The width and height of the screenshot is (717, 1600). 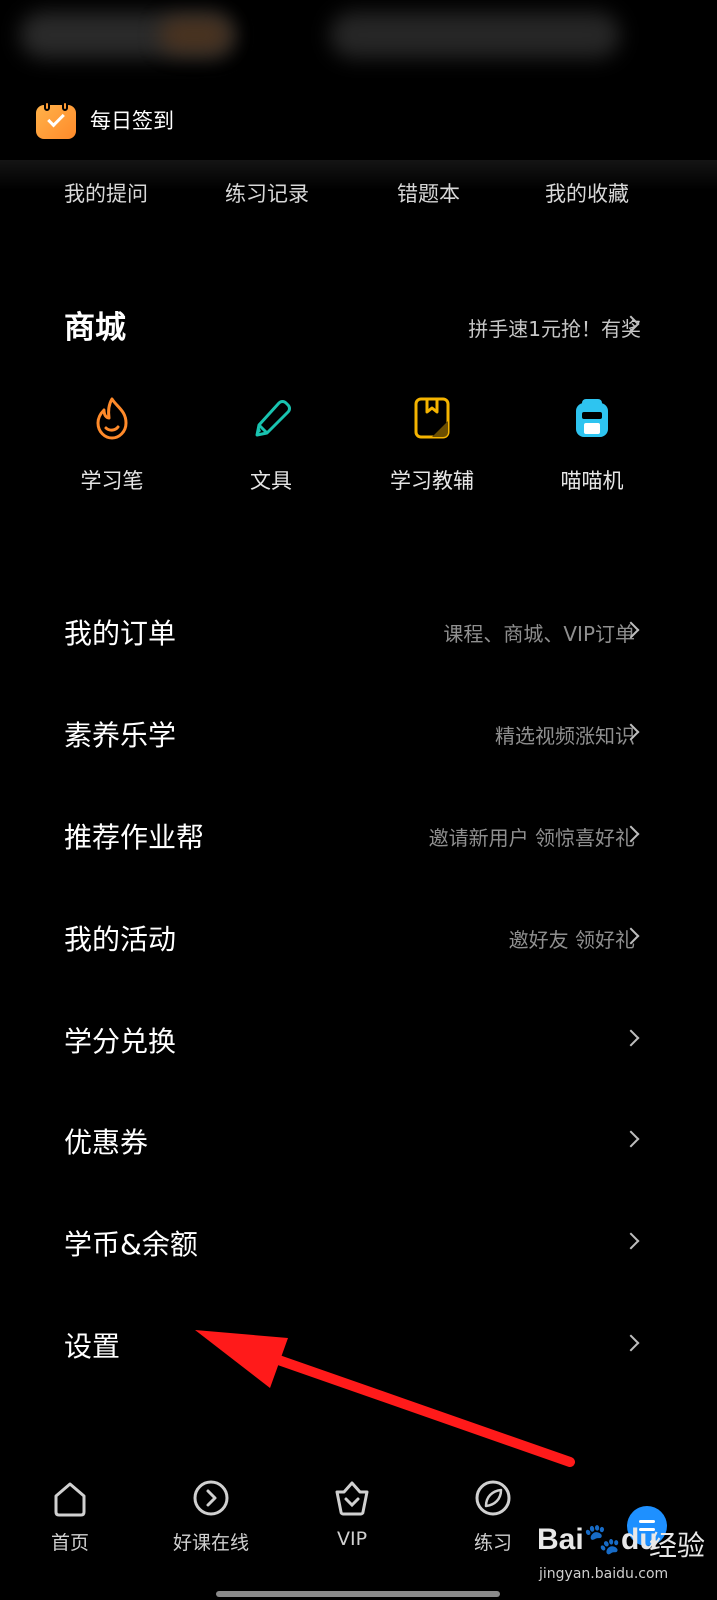 What do you see at coordinates (358, 1038) in the screenshot?
I see `menu-item-credit-exchange: 学分兑换` at bounding box center [358, 1038].